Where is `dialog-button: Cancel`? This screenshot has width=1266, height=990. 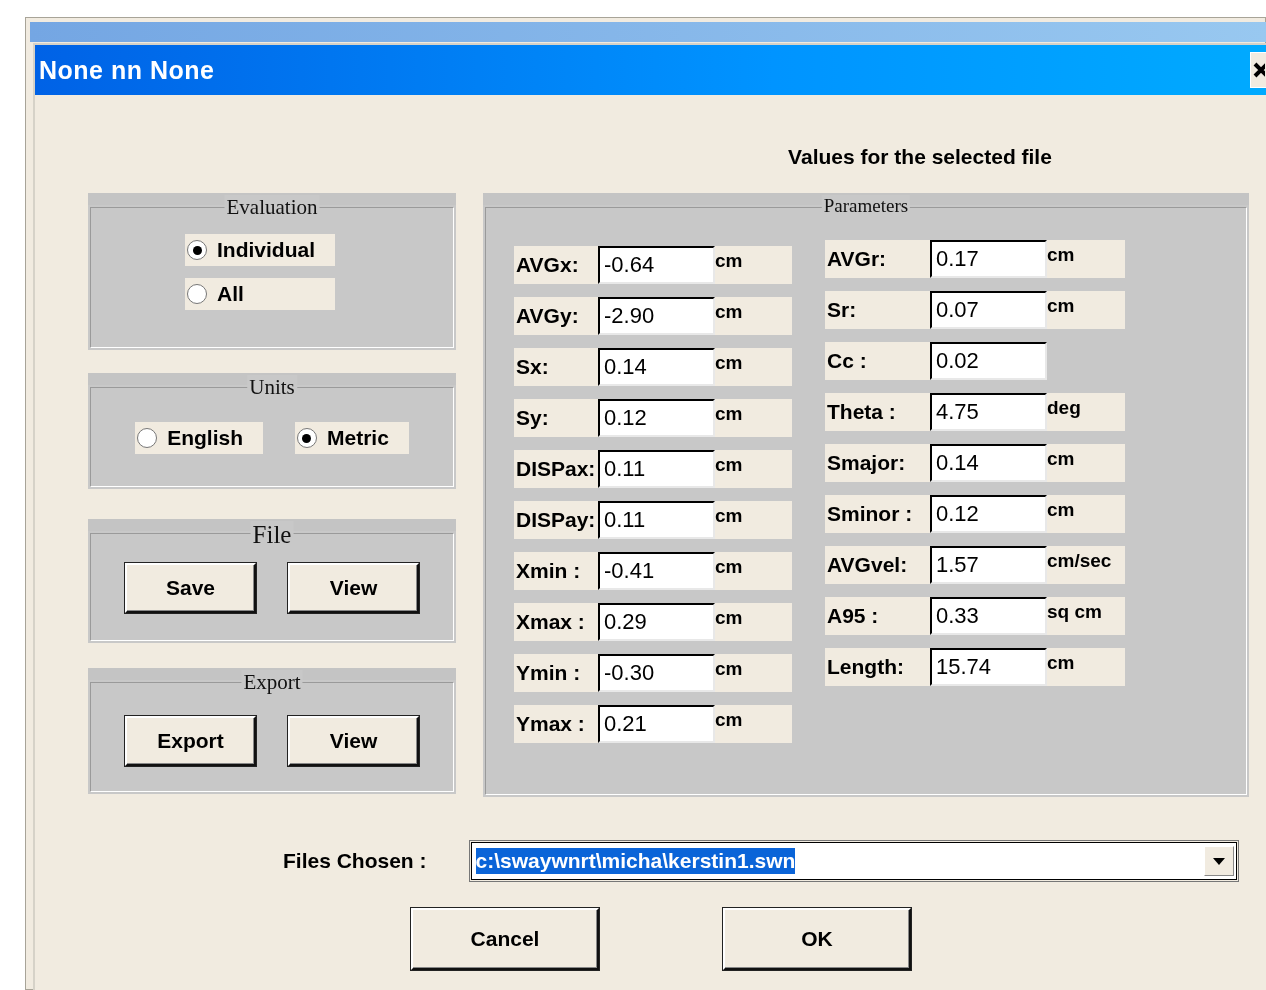 dialog-button: Cancel is located at coordinates (505, 939).